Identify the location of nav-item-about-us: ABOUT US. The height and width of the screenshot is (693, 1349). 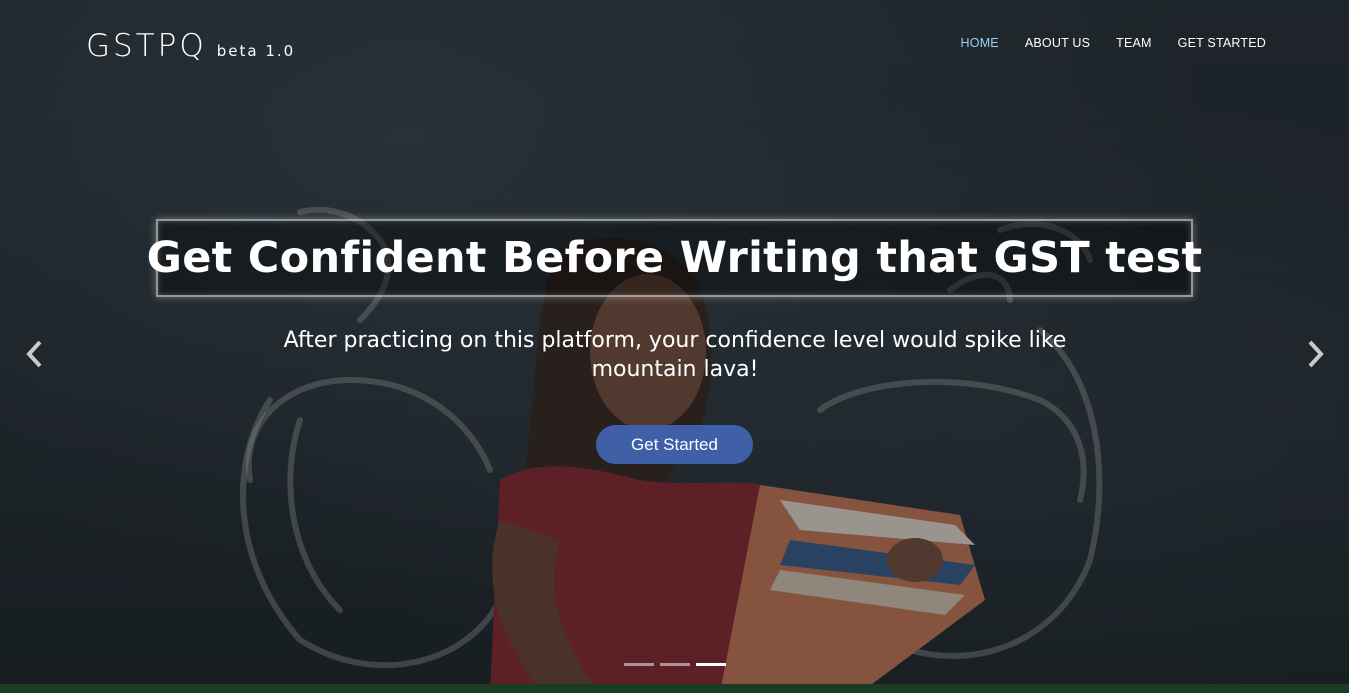
(1057, 43).